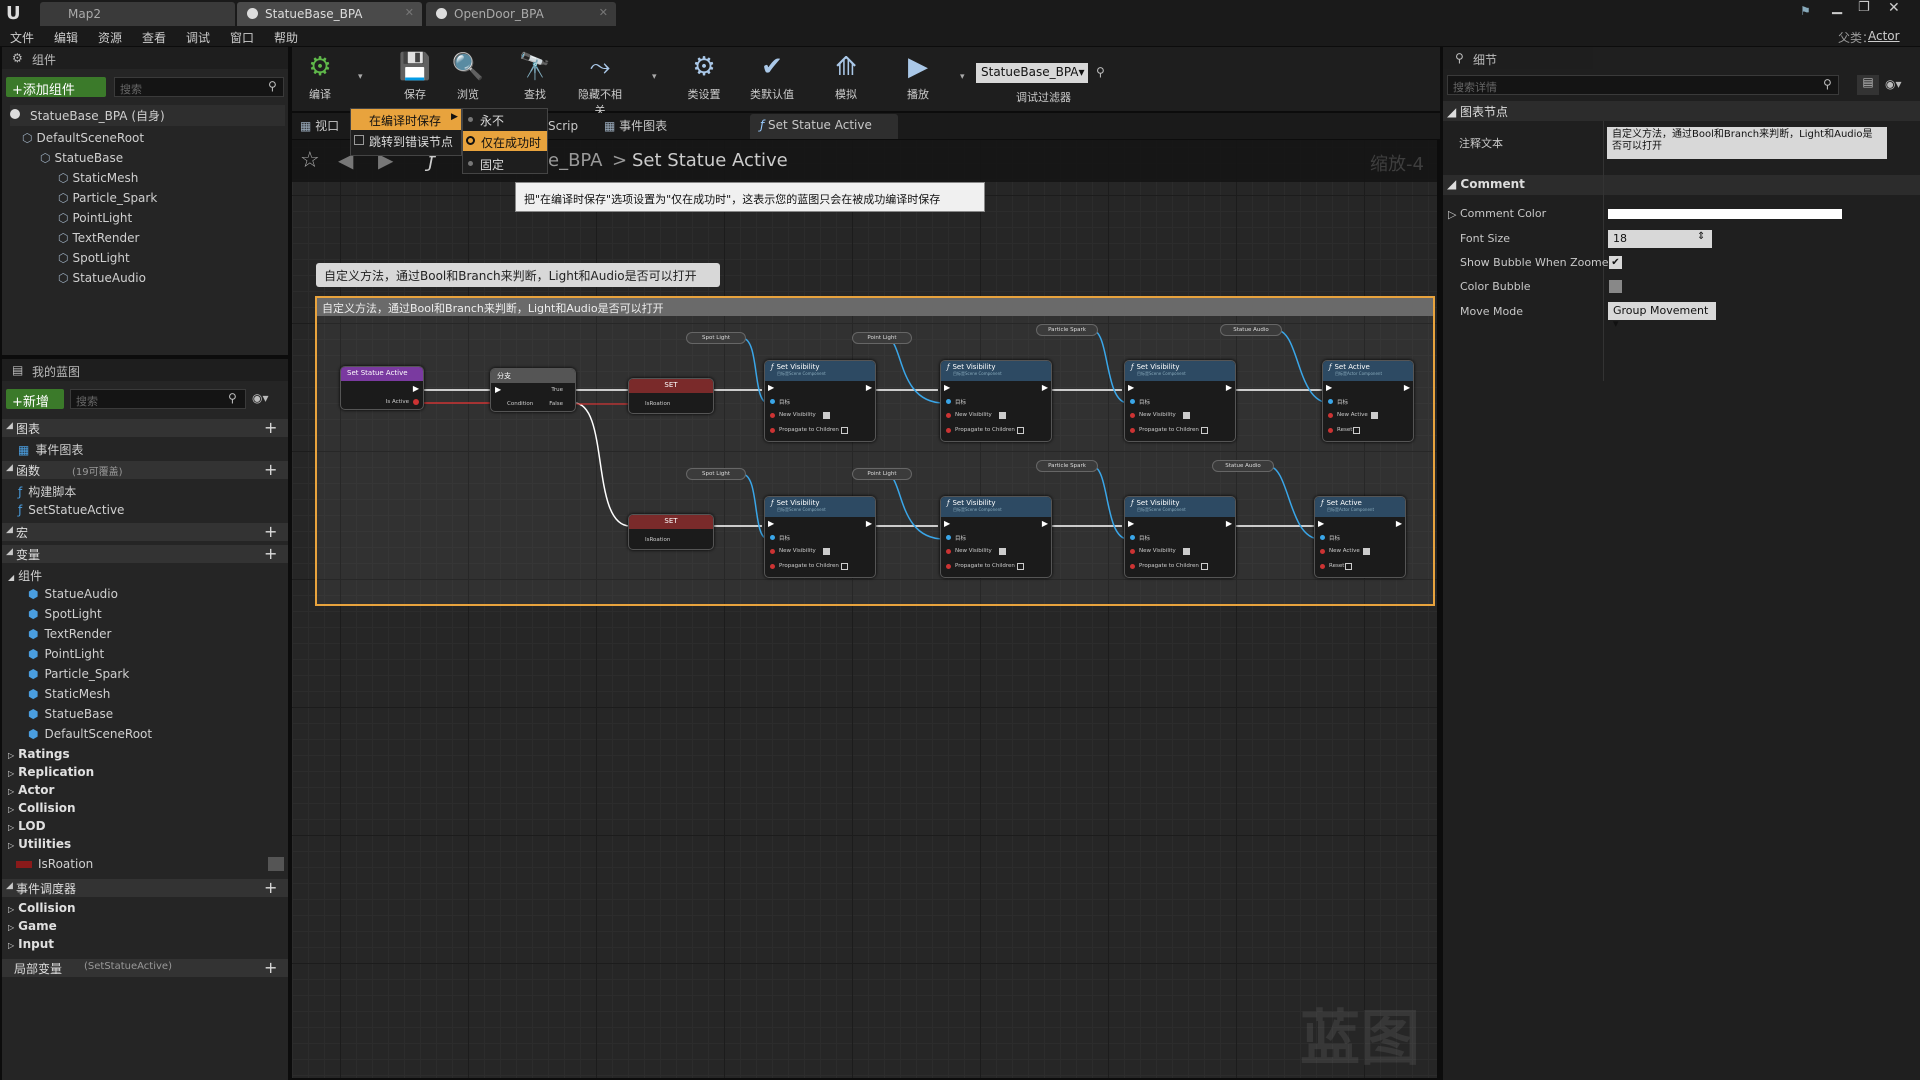  What do you see at coordinates (505, 141) in the screenshot?
I see `option-on-success: 仅在成功时` at bounding box center [505, 141].